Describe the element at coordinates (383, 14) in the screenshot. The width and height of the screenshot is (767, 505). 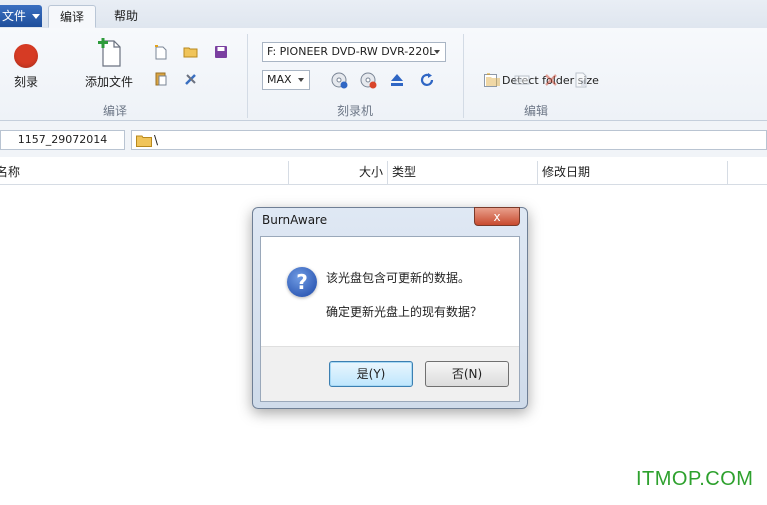
I see `menu-tab-bar: 文件 编译 帮助` at that location.